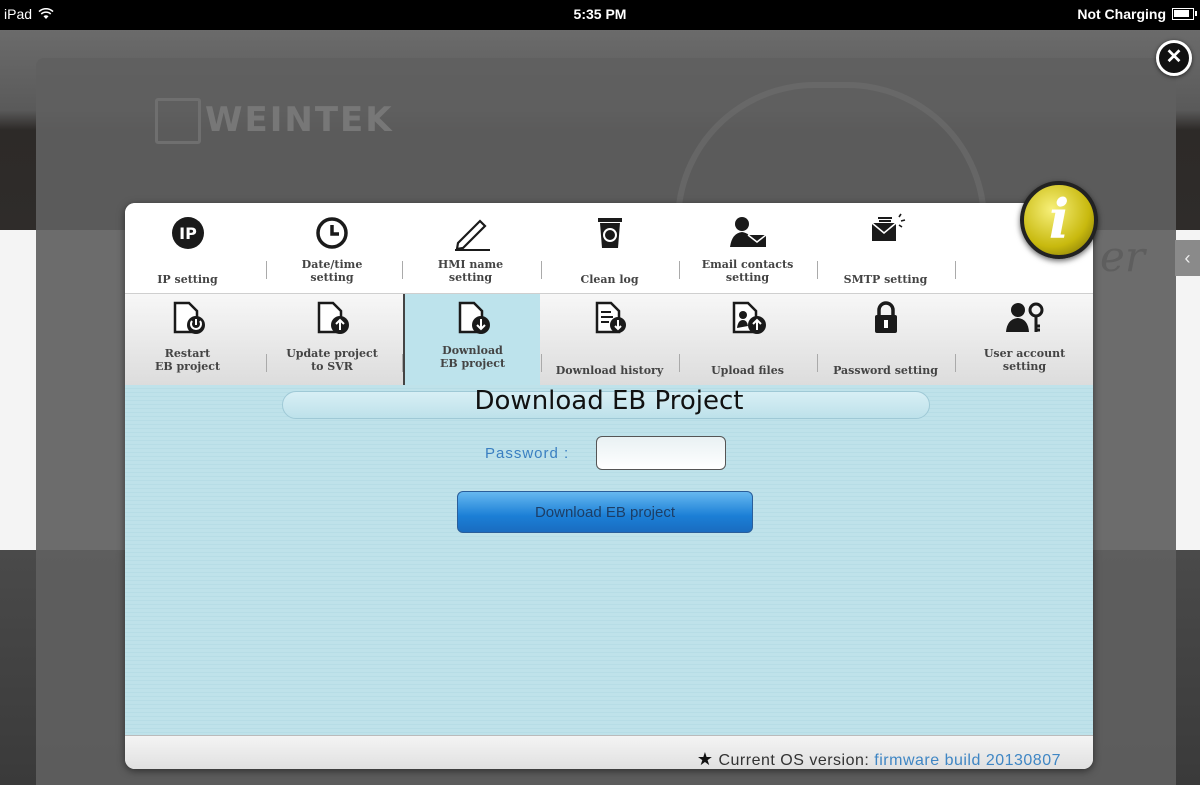  What do you see at coordinates (967, 760) in the screenshot?
I see `firmware-version: firmware build 20130807` at bounding box center [967, 760].